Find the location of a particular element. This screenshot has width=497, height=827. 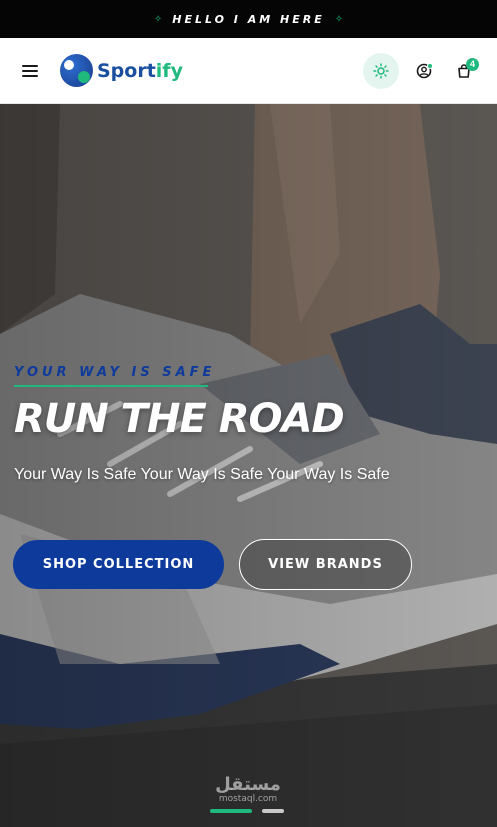

online-status-dot is located at coordinates (430, 65).